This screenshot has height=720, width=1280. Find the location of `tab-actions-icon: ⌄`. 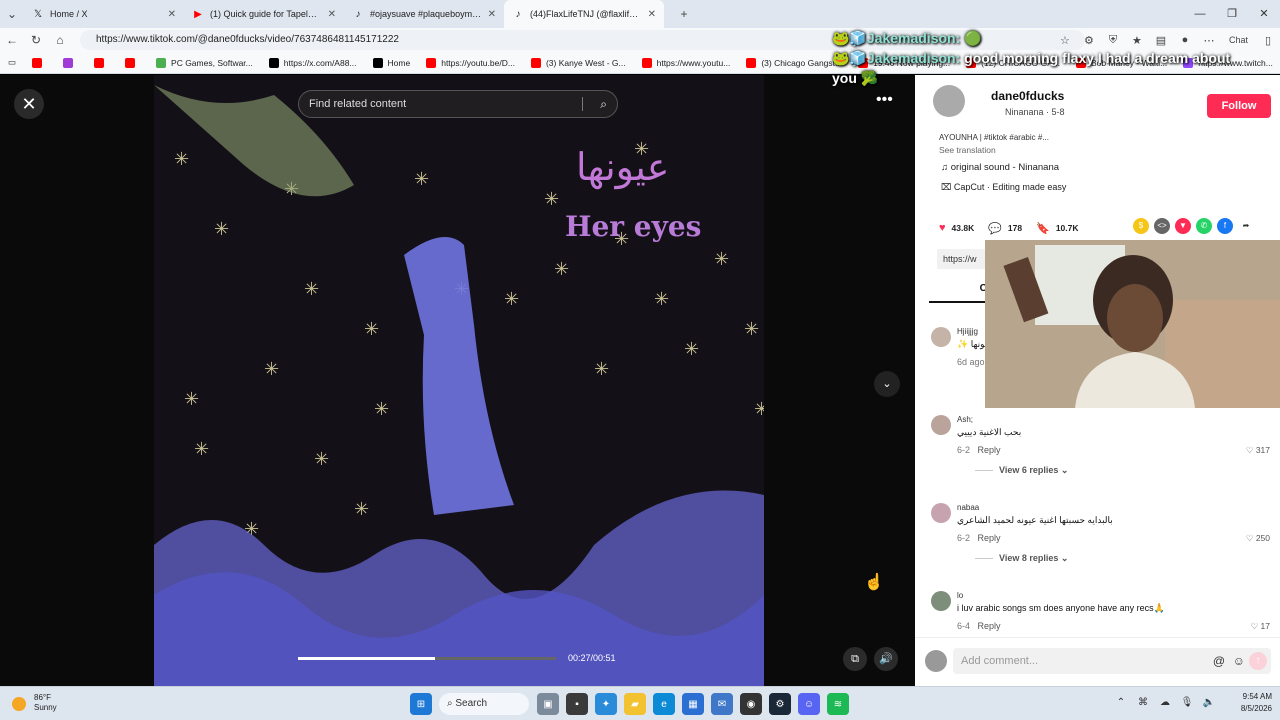

tab-actions-icon: ⌄ is located at coordinates (12, 14).